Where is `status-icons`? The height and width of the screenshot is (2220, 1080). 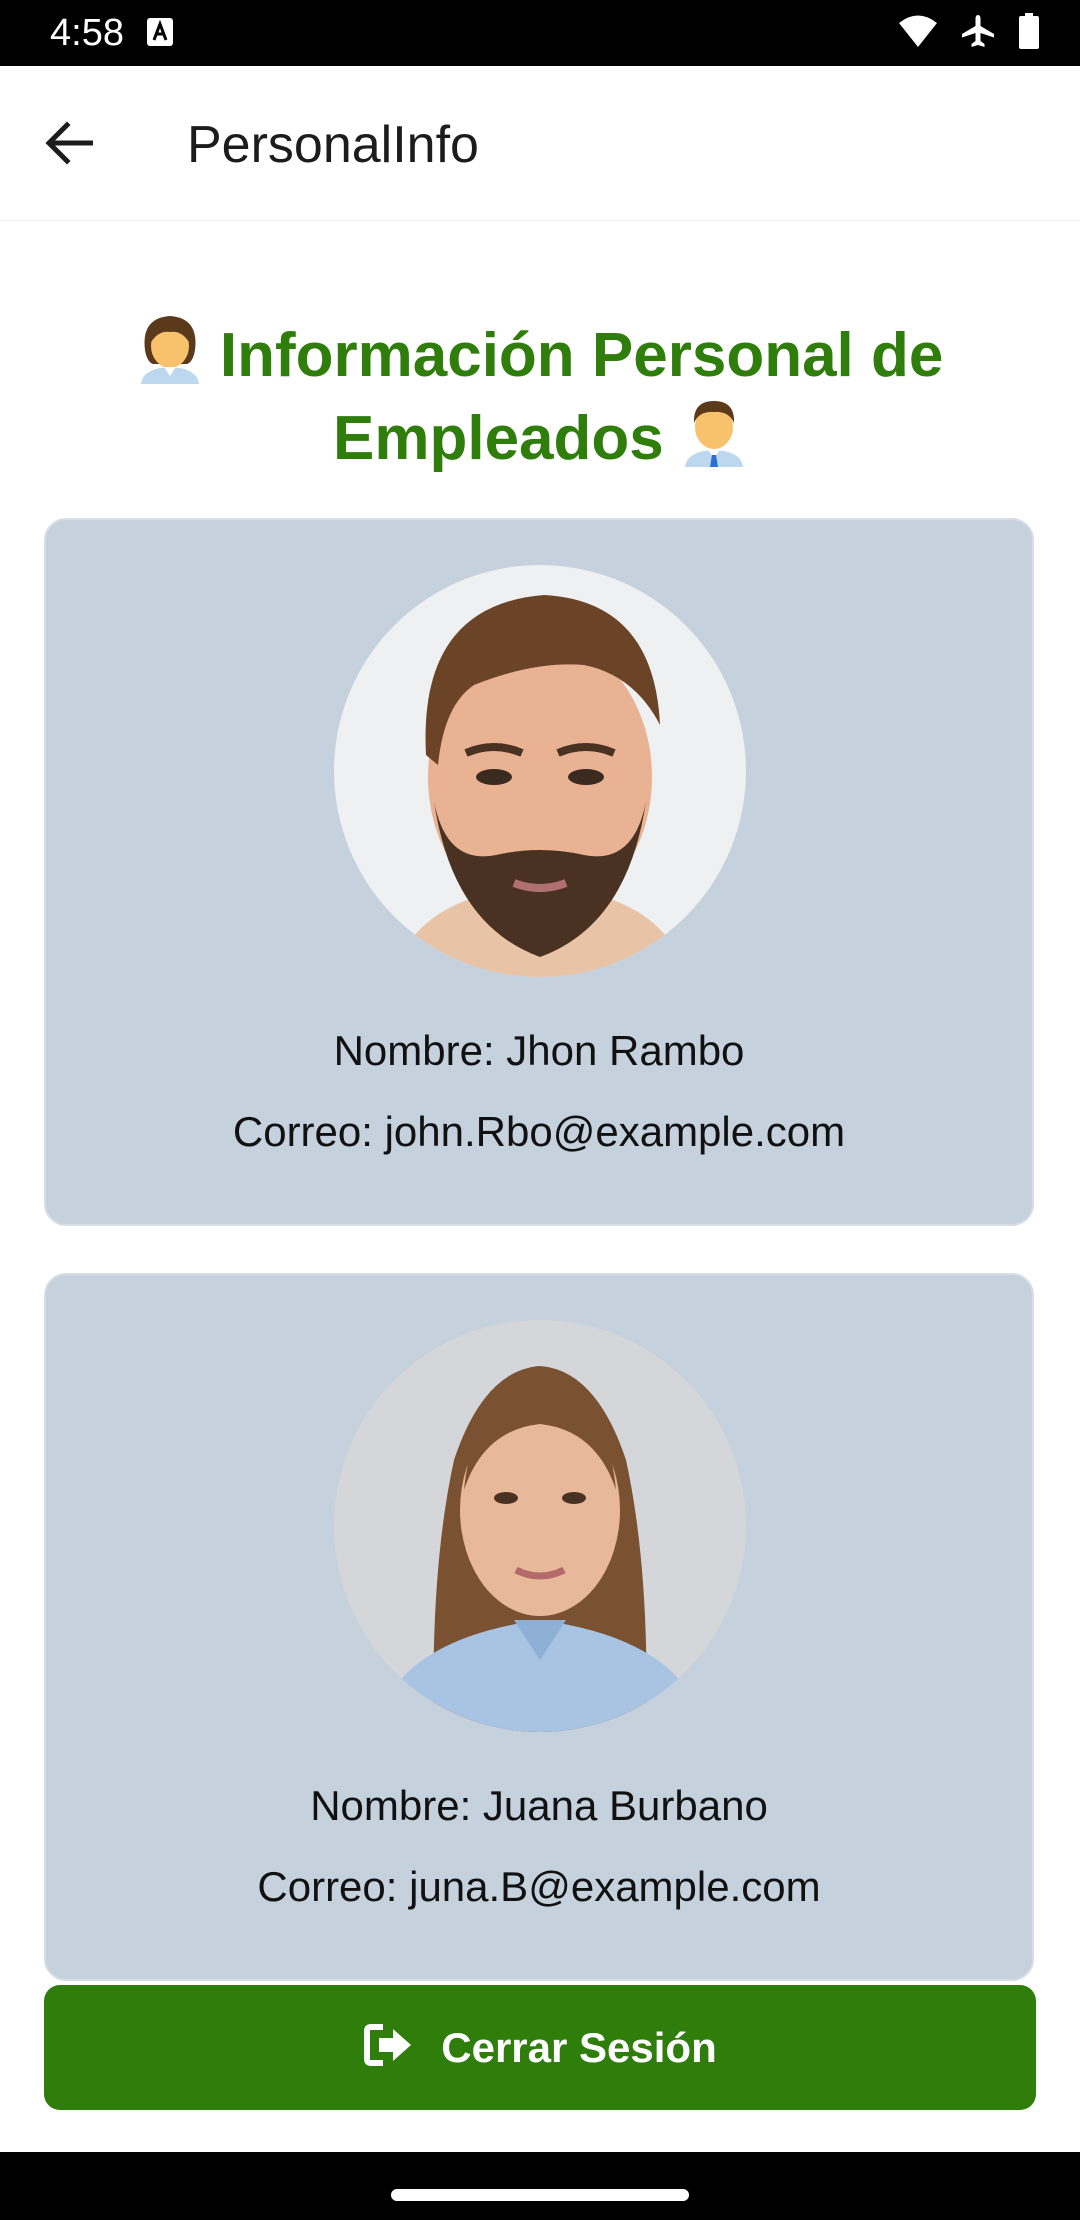 status-icons is located at coordinates (969, 33).